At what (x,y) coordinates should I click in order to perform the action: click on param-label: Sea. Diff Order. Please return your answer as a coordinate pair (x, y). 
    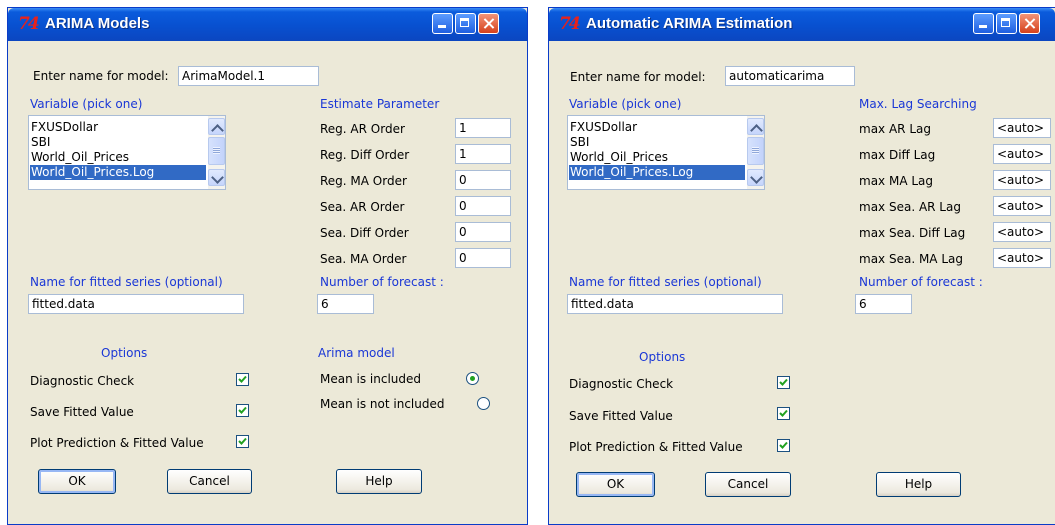
    Looking at the image, I should click on (364, 233).